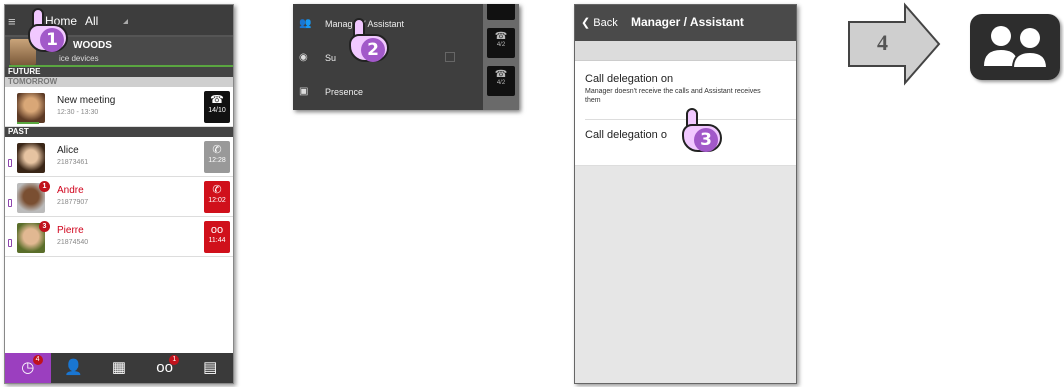 Image resolution: width=1064 pixels, height=387 pixels. I want to click on page-title: Manager / Assistant, so click(687, 22).